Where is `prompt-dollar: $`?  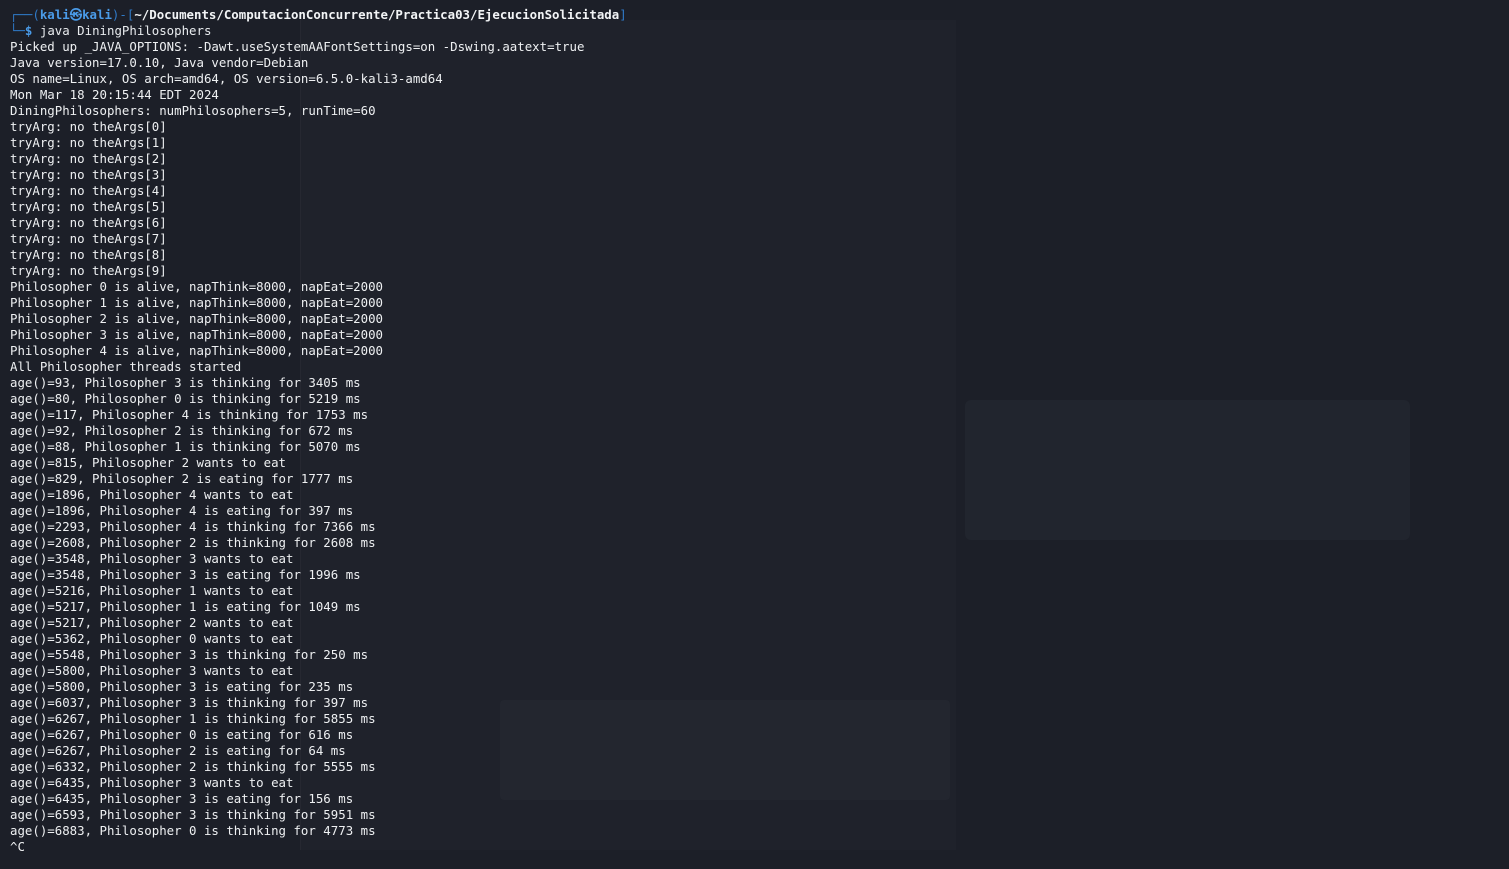
prompt-dollar: $ is located at coordinates (28, 30).